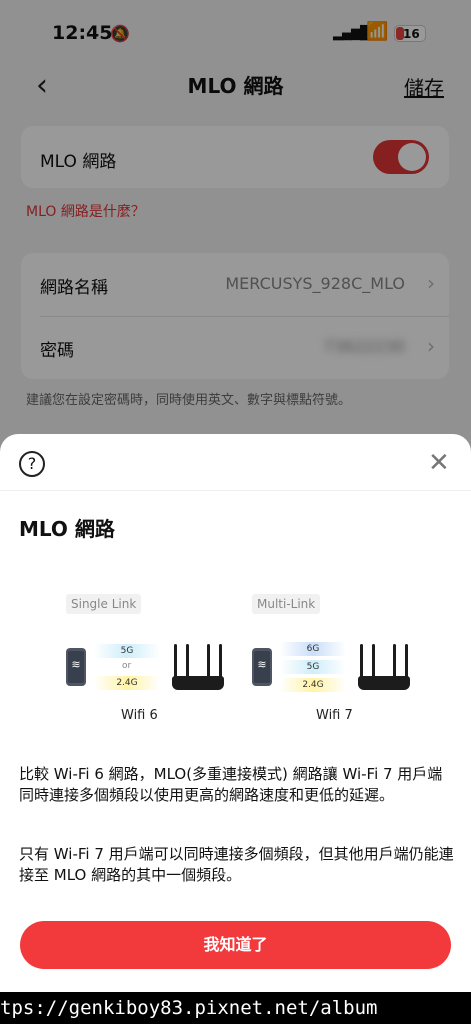 This screenshot has height=1024, width=471. Describe the element at coordinates (286, 604) in the screenshot. I see `multi-link-tag: Multi-Link` at that location.